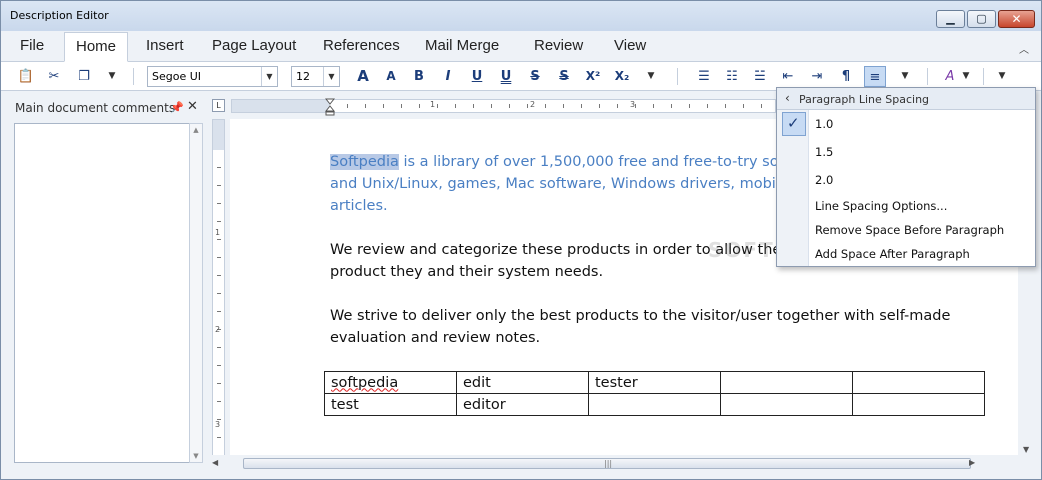 Image resolution: width=1042 pixels, height=480 pixels. What do you see at coordinates (448, 76) in the screenshot?
I see `italic-button: I` at bounding box center [448, 76].